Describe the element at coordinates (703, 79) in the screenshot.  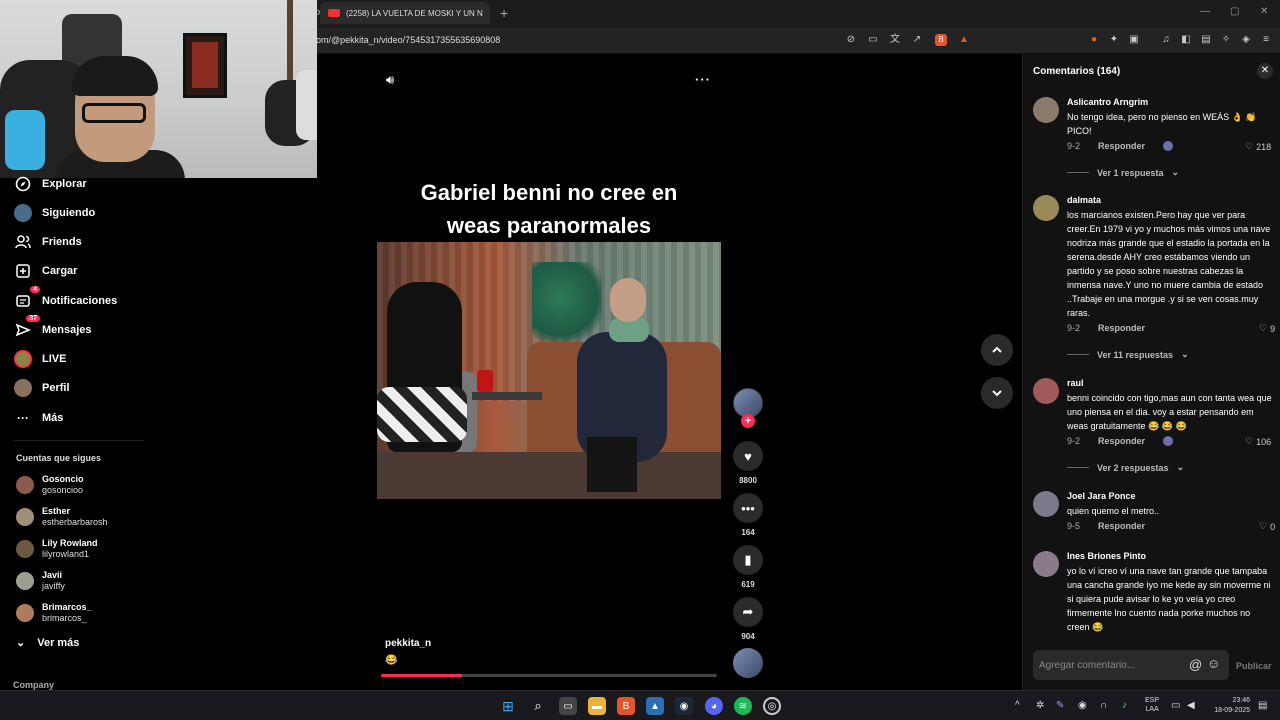
I see `more-options-icon: ···` at that location.